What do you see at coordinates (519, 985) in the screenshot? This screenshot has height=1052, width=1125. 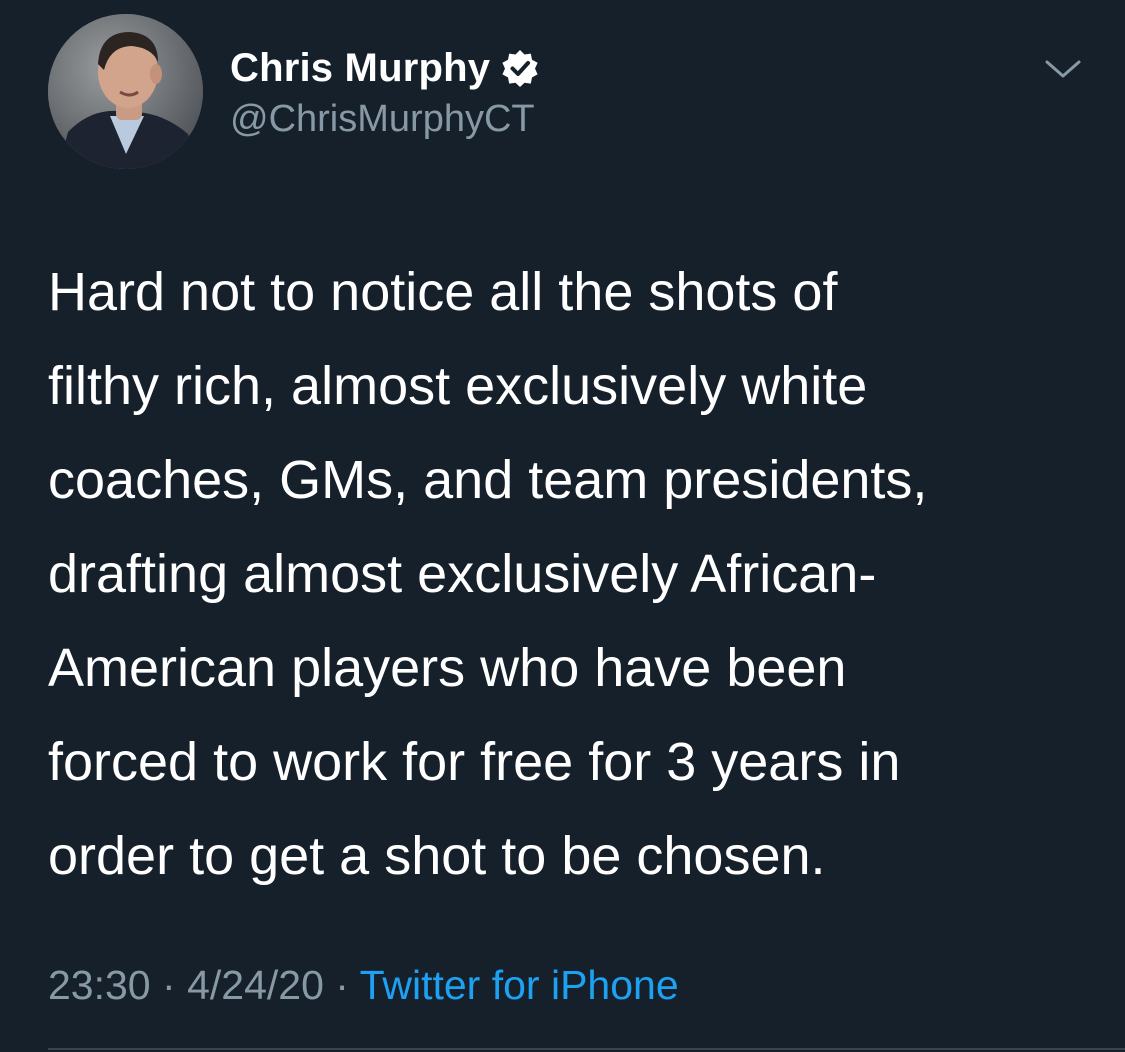 I see `tweet-source-link: Twitter for iPhone` at bounding box center [519, 985].